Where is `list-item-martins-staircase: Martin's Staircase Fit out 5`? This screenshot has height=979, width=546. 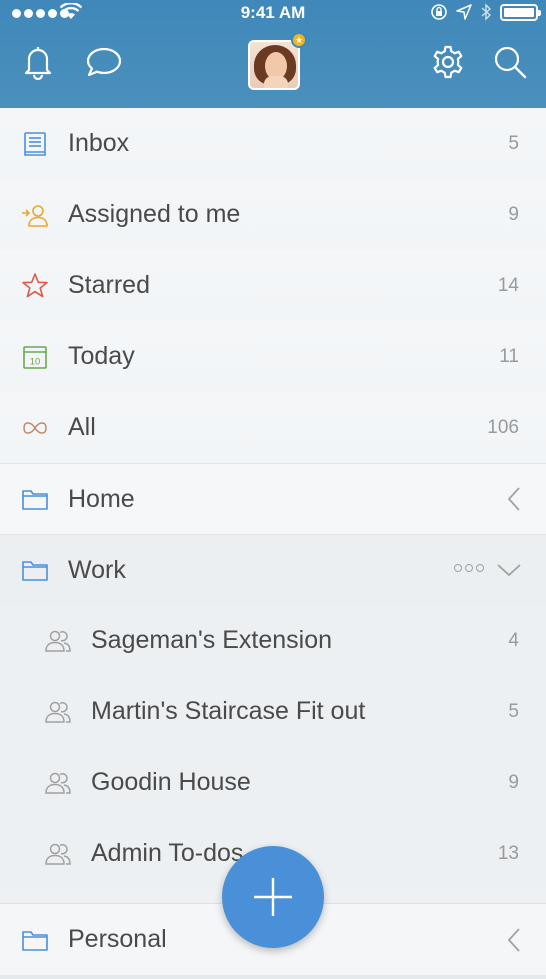 list-item-martins-staircase: Martin's Staircase Fit out 5 is located at coordinates (273, 711).